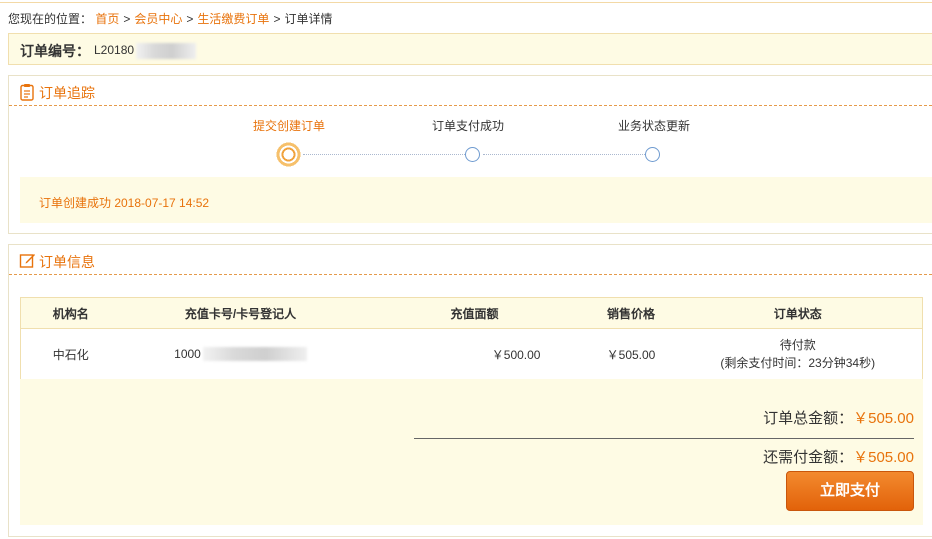 The width and height of the screenshot is (932, 539). Describe the element at coordinates (631, 313) in the screenshot. I see `column-header: 销售价格` at that location.